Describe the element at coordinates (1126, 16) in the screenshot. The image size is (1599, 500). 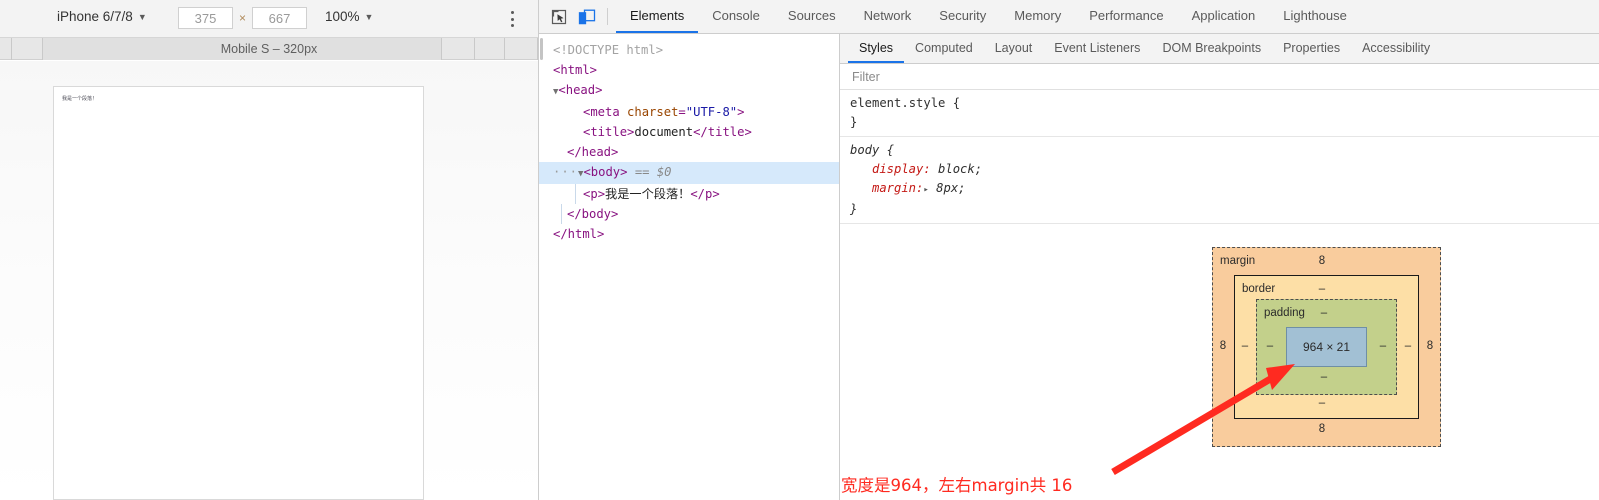
I see `tab-performance: Performance` at that location.